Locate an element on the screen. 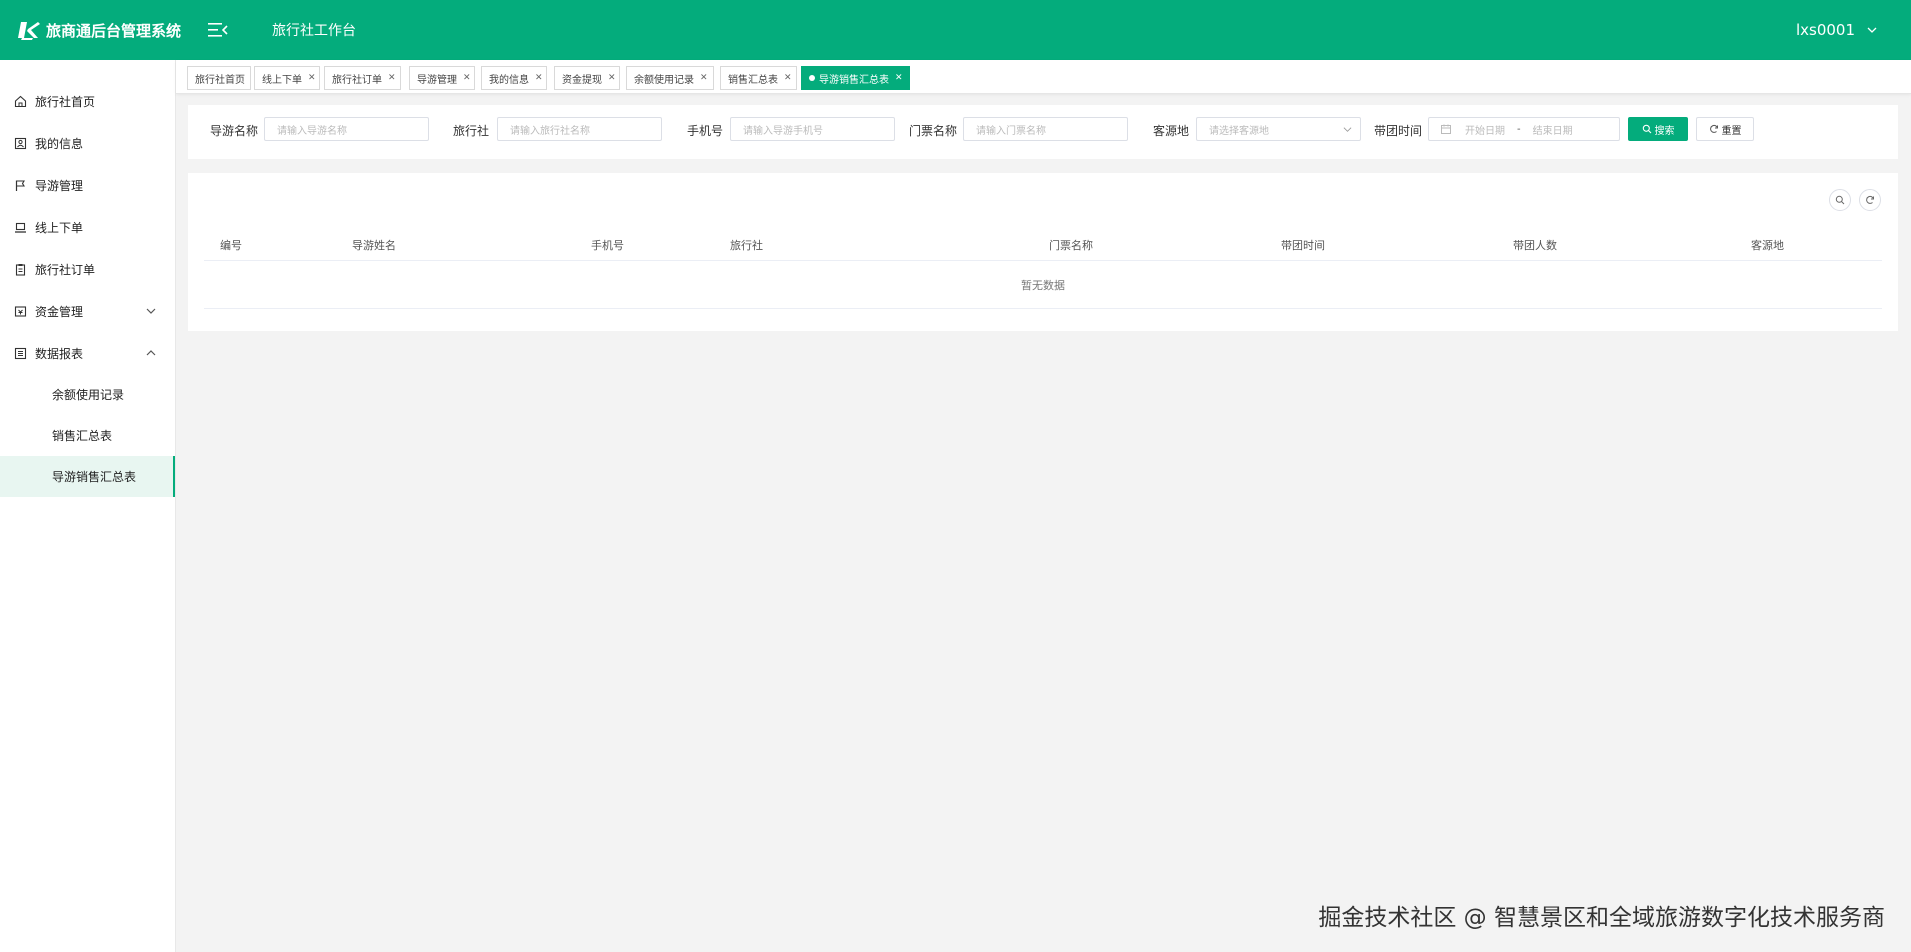  sidebar-item-guide-management: 导游管理 is located at coordinates (87, 185).